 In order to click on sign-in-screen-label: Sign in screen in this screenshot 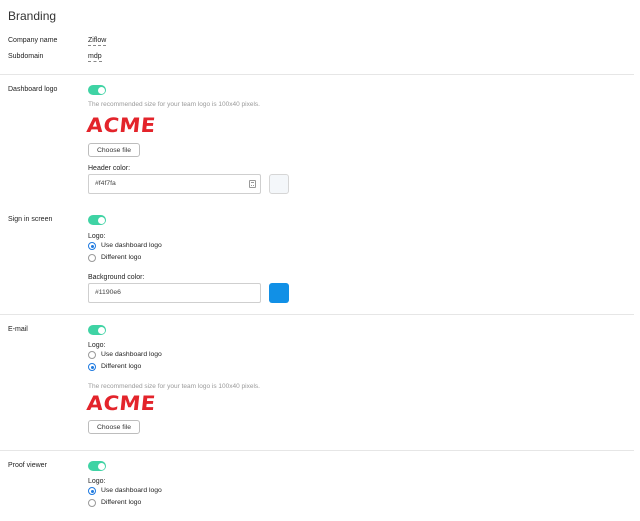, I will do `click(30, 219)`.